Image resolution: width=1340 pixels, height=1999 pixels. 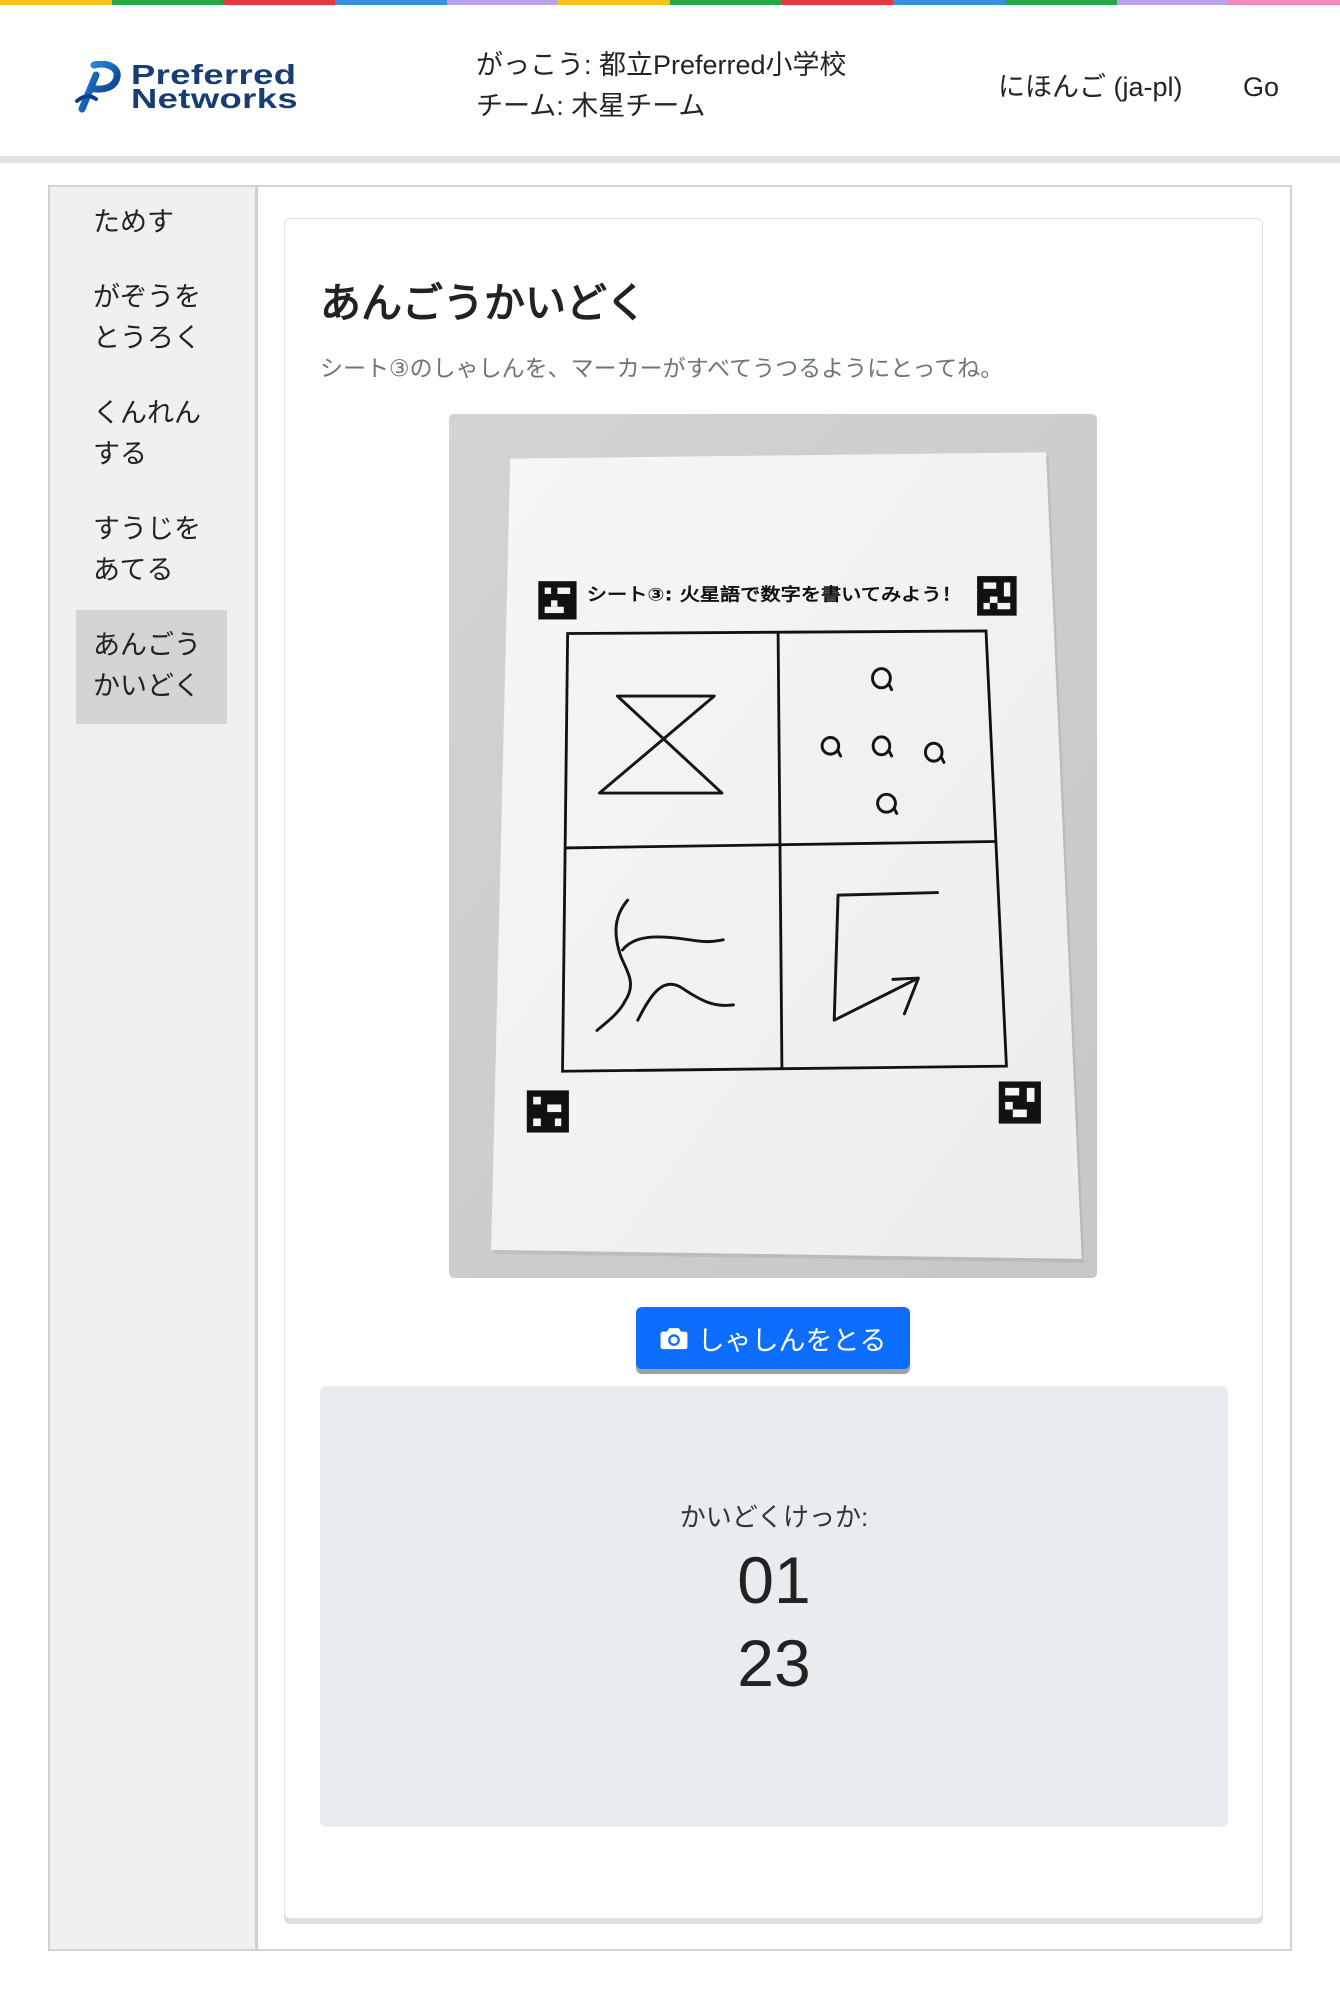 What do you see at coordinates (673, 1339) in the screenshot?
I see `camera-icon` at bounding box center [673, 1339].